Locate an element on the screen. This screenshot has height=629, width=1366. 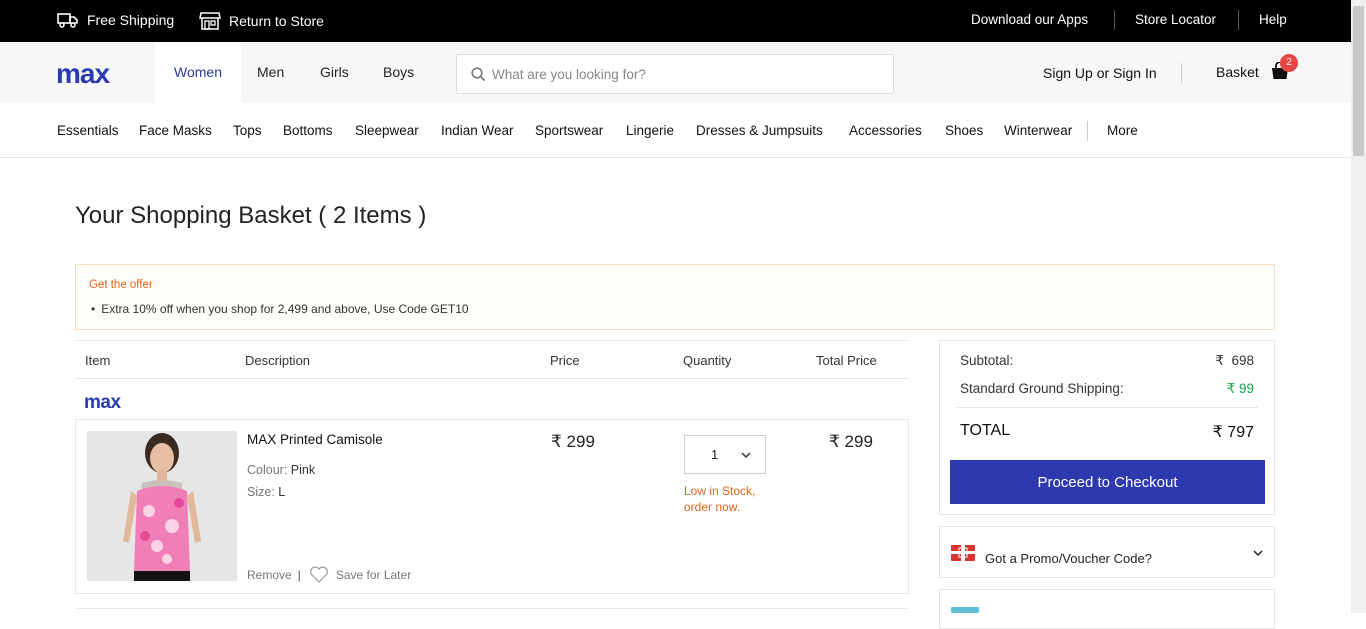
size-label: Size: is located at coordinates (261, 492).